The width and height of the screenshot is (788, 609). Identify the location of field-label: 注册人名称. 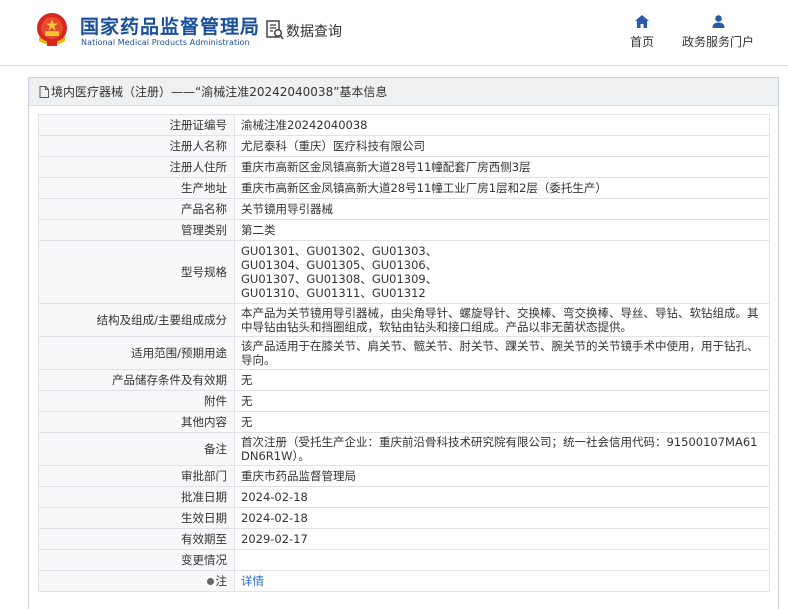
(136, 146).